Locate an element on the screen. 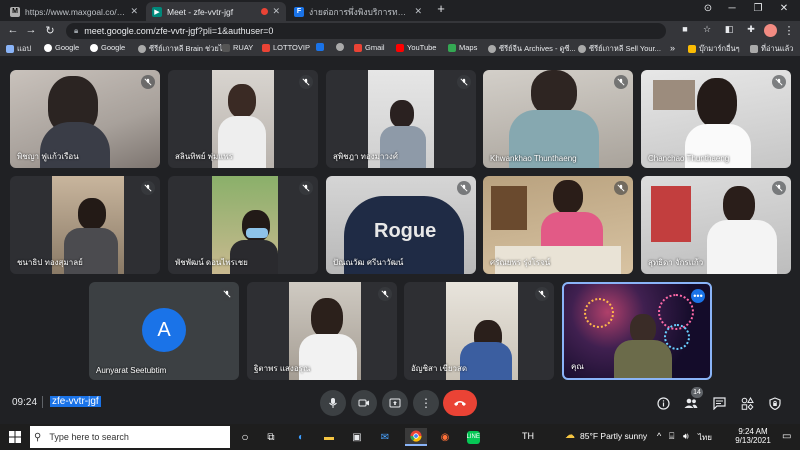  back-icon: ← is located at coordinates (13, 30).